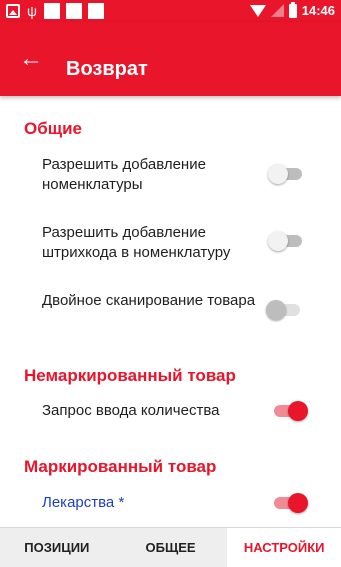  Describe the element at coordinates (149, 300) in the screenshot. I see `setting-double-scan-label: Двойное сканирование товара` at that location.